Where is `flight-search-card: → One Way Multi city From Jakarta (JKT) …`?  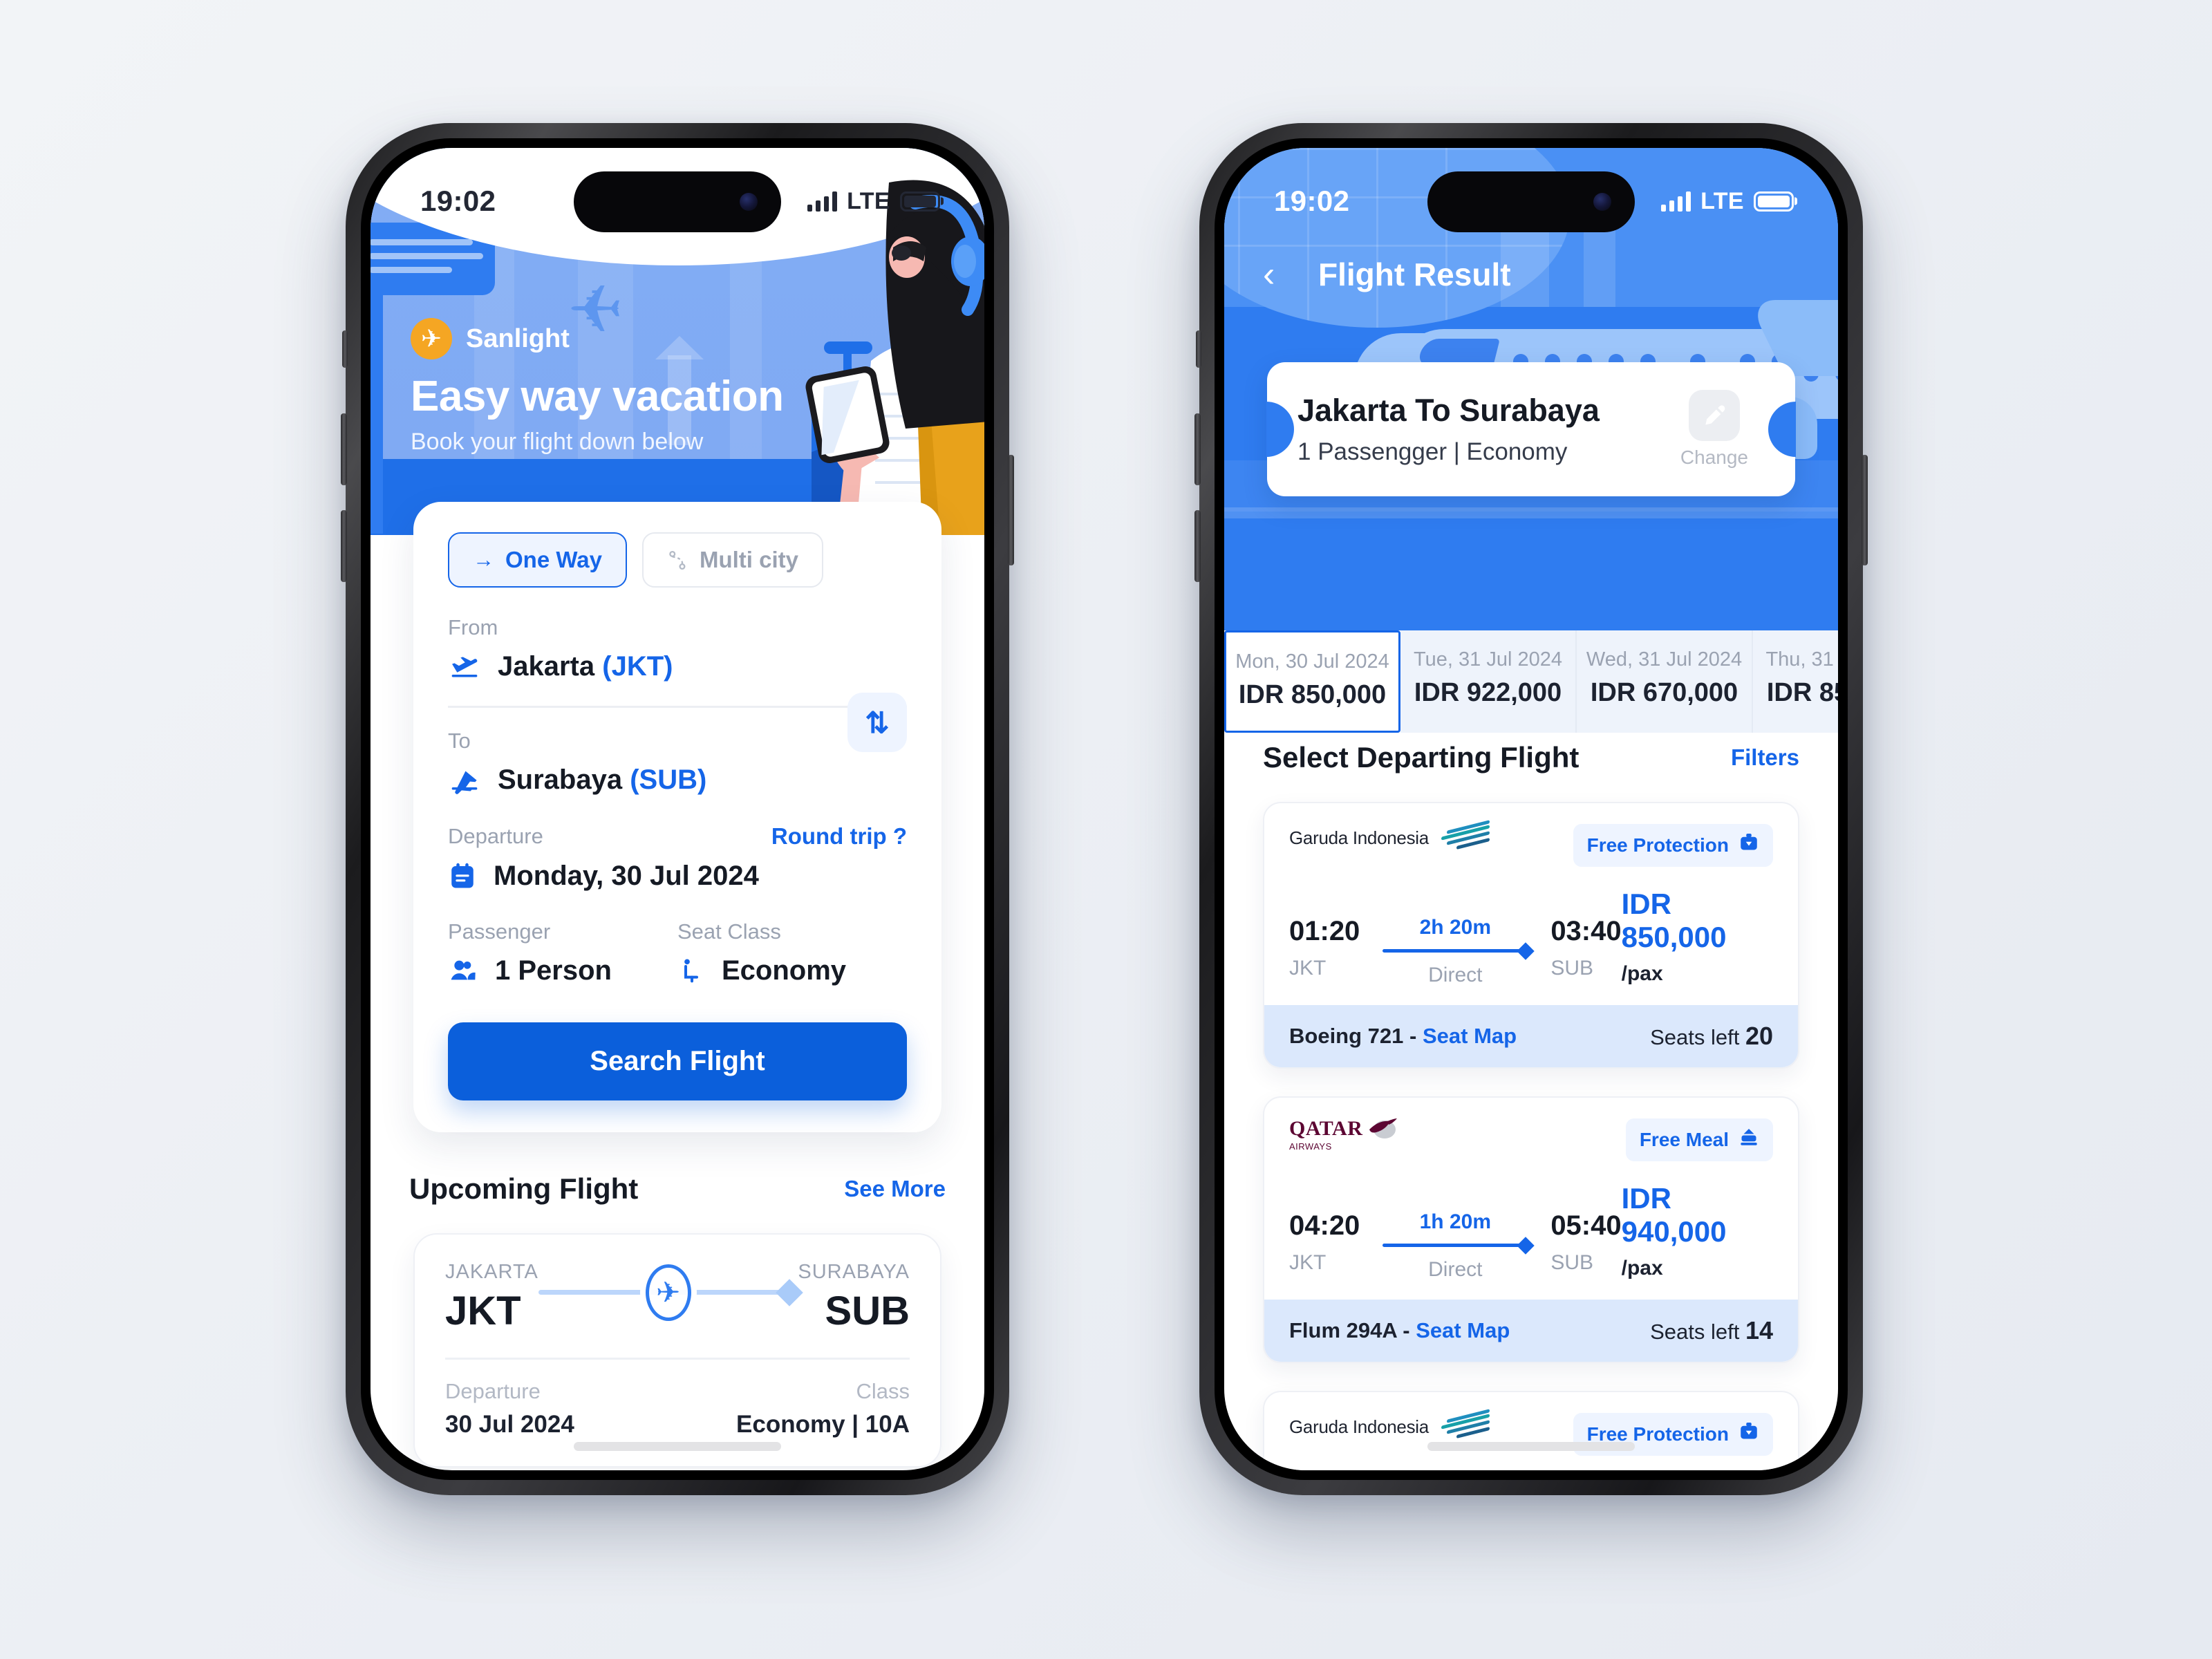 flight-search-card: → One Way Multi city From Jakarta (JKT) … is located at coordinates (677, 817).